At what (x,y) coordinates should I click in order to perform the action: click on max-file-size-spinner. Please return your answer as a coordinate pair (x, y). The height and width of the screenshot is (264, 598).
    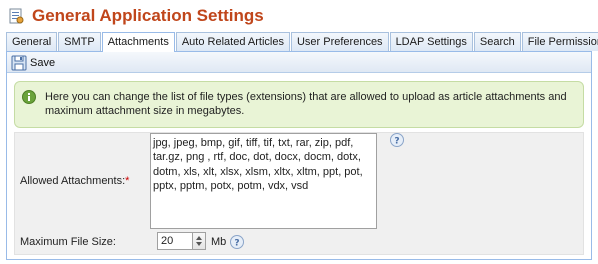
    Looking at the image, I should click on (199, 241).